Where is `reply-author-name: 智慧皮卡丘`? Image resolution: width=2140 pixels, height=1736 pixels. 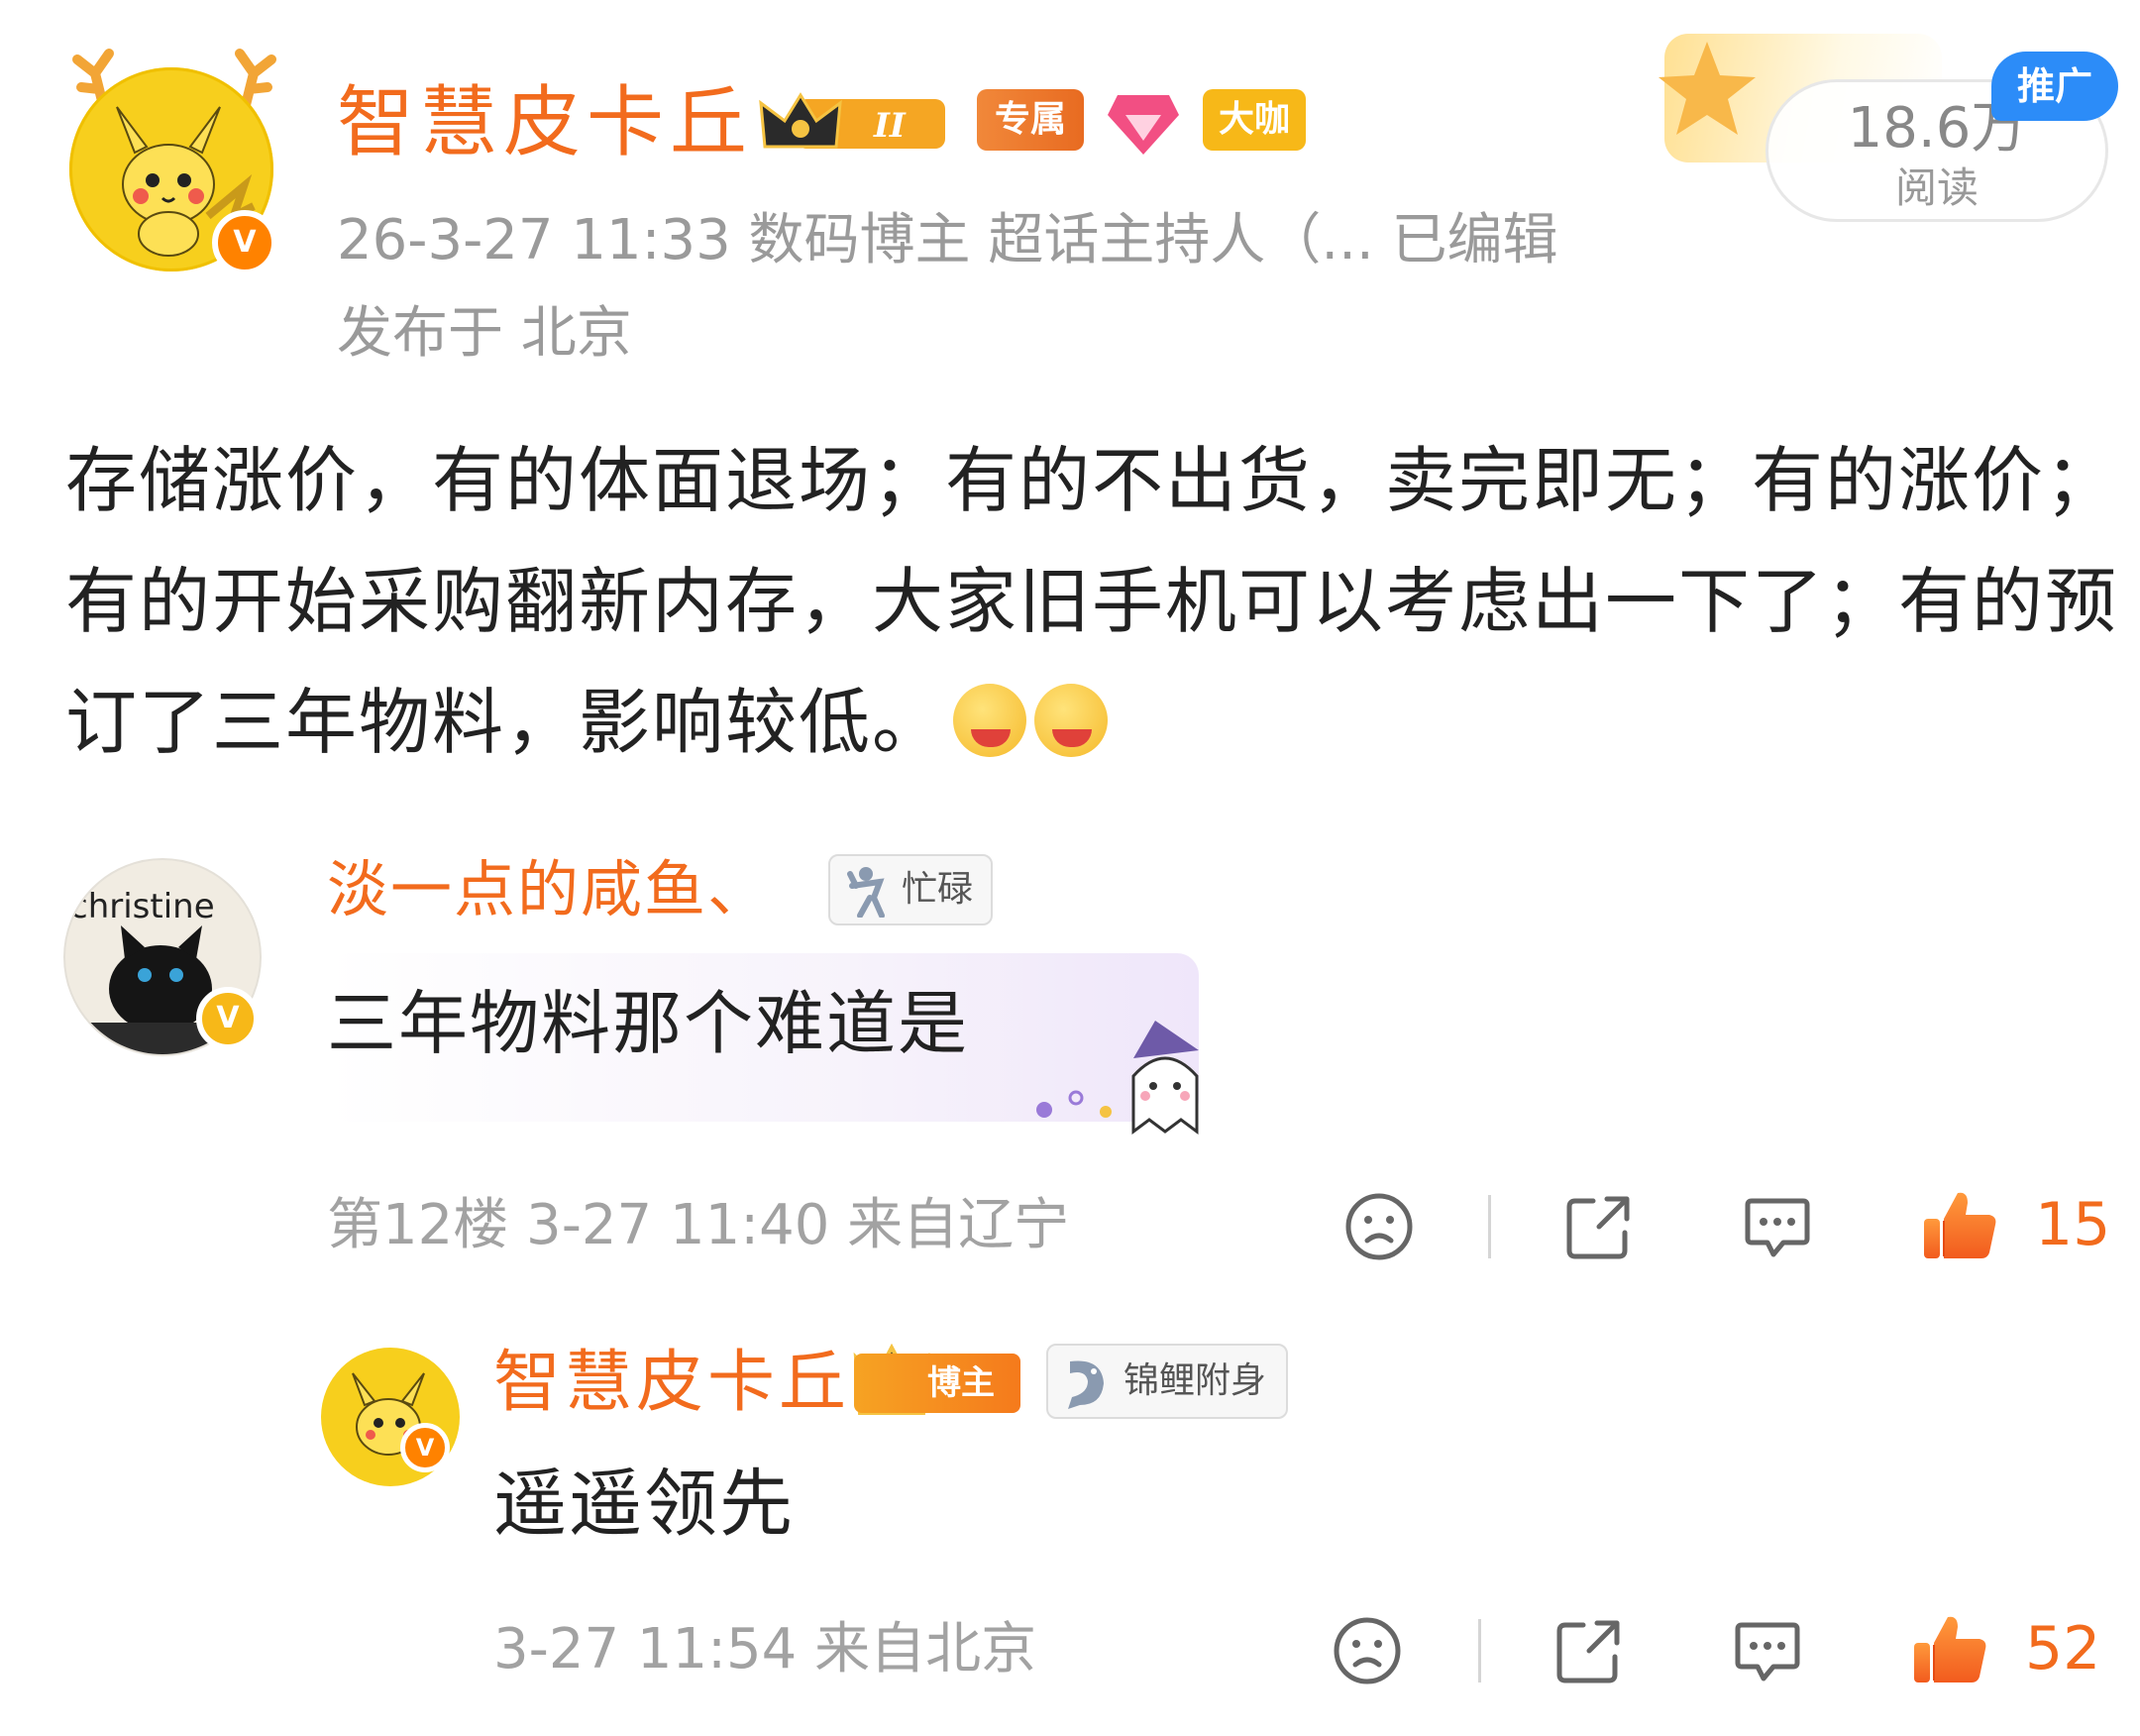
reply-author-name: 智慧皮卡丘 is located at coordinates (671, 1383).